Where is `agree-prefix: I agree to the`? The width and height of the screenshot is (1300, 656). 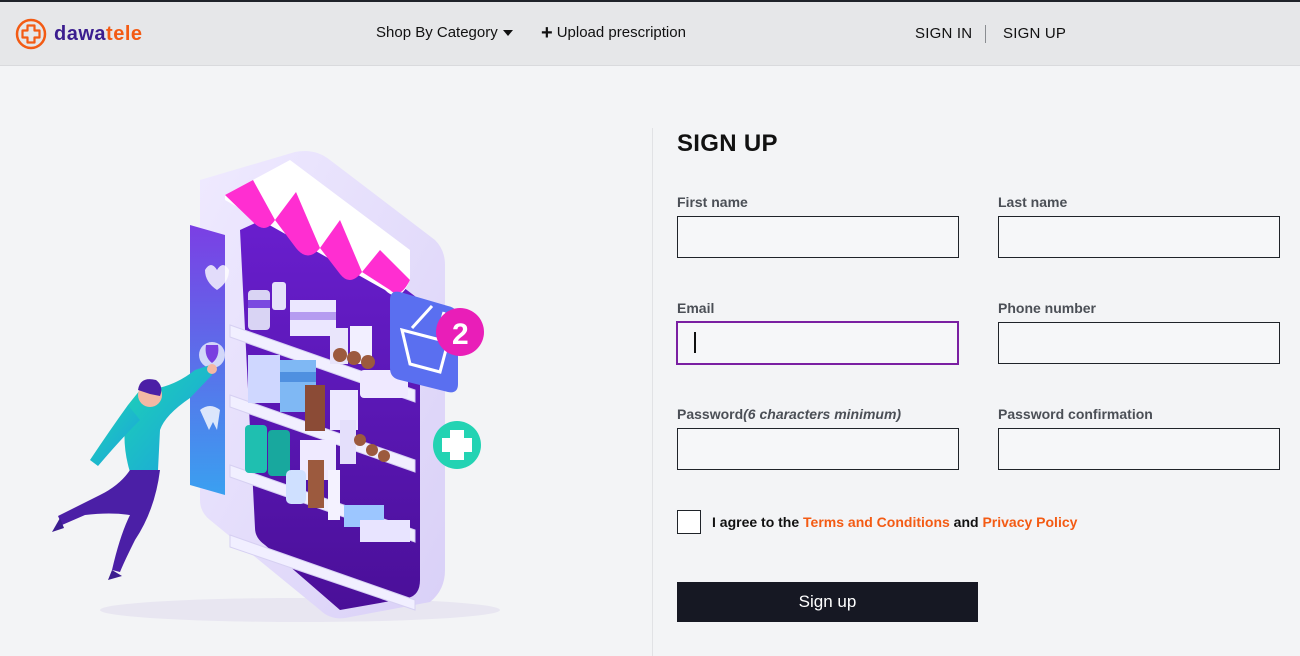 agree-prefix: I agree to the is located at coordinates (758, 522).